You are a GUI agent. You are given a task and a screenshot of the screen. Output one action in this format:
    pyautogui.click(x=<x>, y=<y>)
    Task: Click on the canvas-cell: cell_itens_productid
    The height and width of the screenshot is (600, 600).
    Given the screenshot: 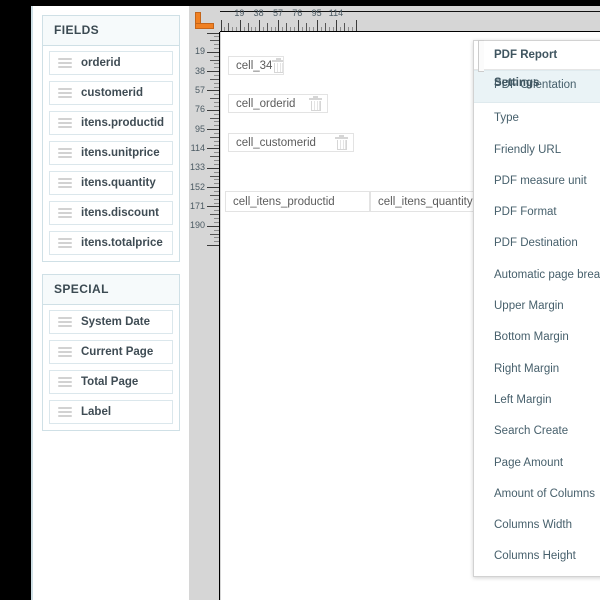 What is the action you would take?
    pyautogui.click(x=297, y=201)
    